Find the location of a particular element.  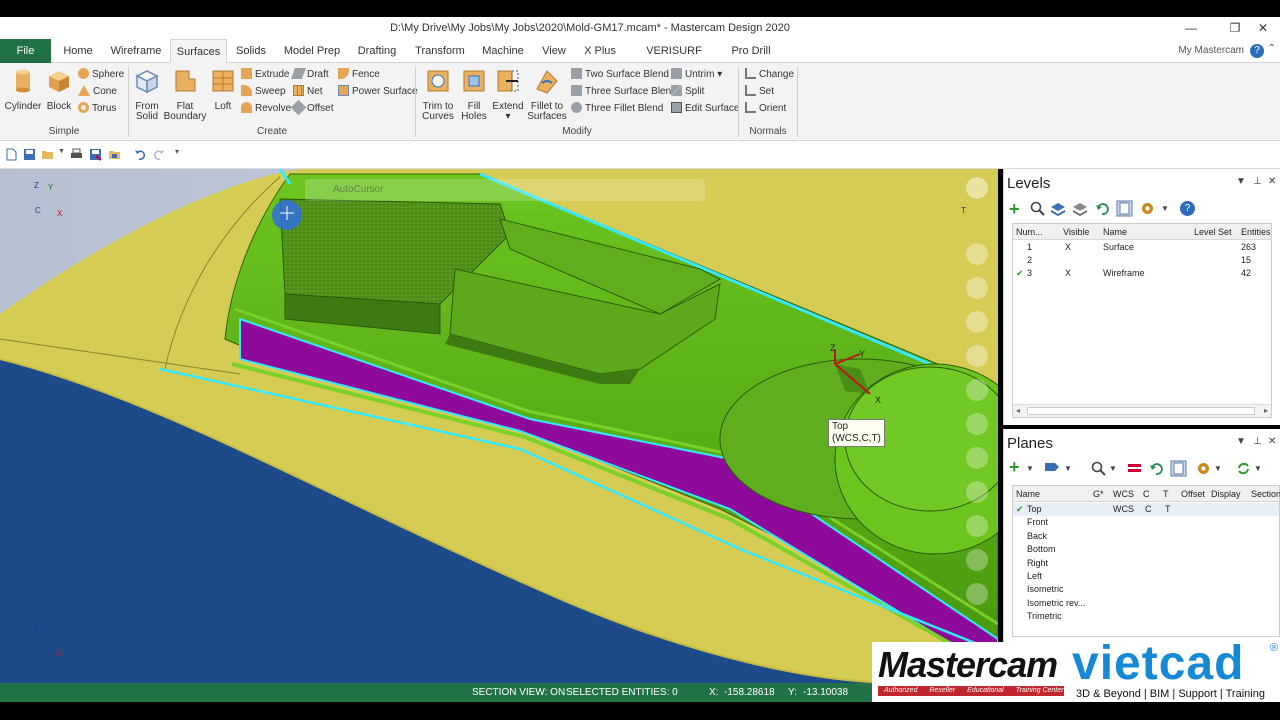

flat-boundary-button: Flat Boundary is located at coordinates (185, 94).